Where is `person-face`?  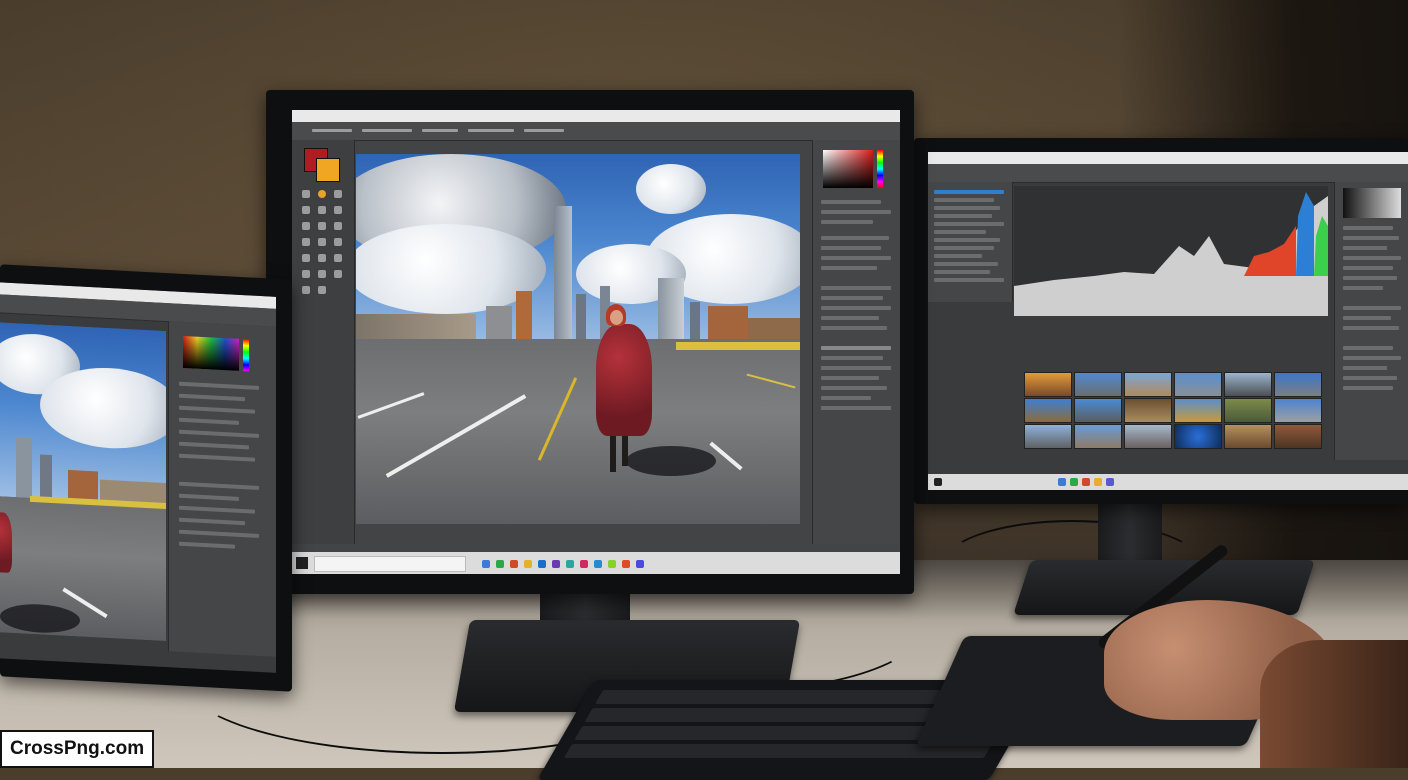 person-face is located at coordinates (616, 317).